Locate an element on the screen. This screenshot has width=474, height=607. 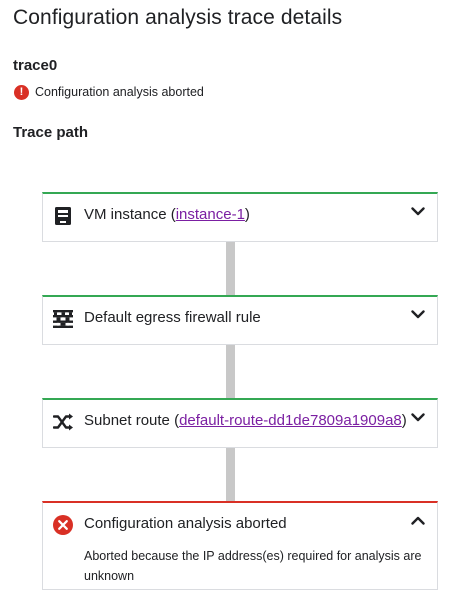
error-icon: ! is located at coordinates (21, 92).